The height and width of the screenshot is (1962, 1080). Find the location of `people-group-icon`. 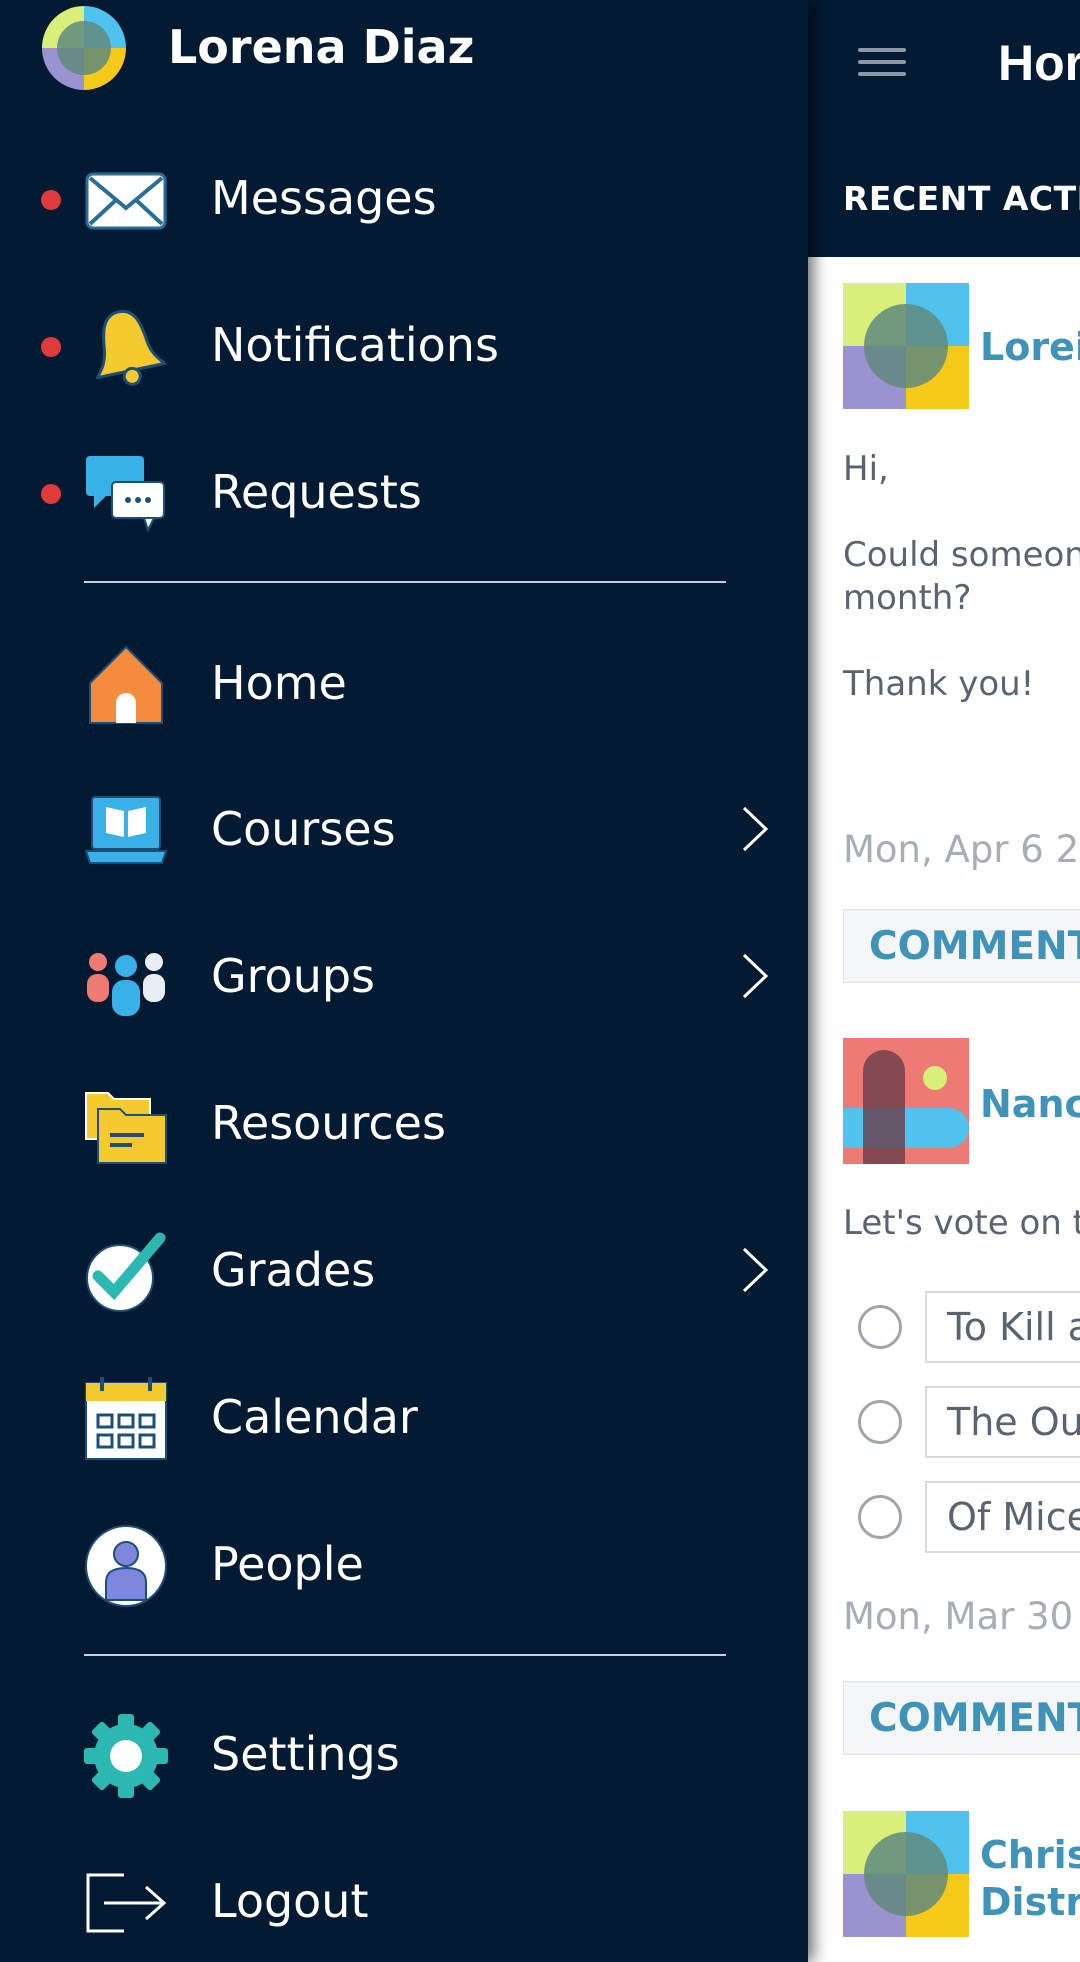

people-group-icon is located at coordinates (126, 984).